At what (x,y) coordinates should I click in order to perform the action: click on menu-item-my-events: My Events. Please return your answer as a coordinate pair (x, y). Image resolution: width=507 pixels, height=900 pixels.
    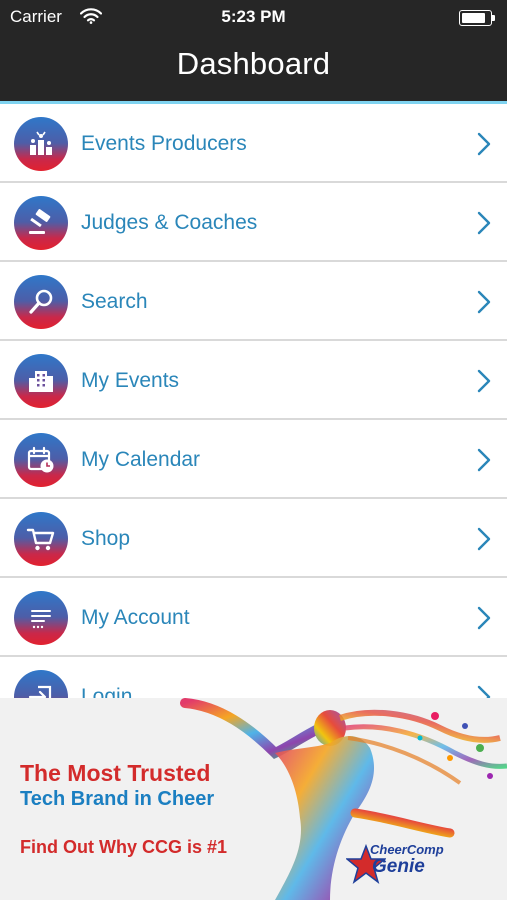
    Looking at the image, I should click on (253, 380).